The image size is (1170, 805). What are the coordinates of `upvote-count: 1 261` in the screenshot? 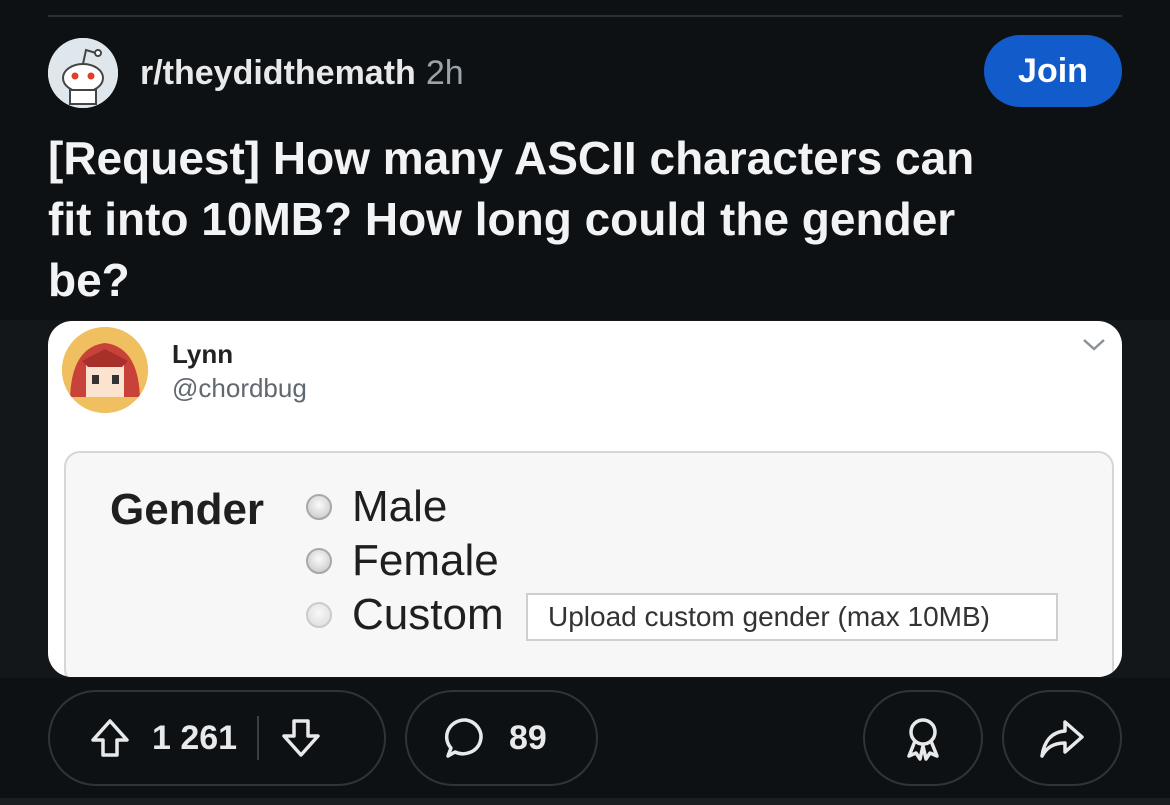 It's located at (195, 737).